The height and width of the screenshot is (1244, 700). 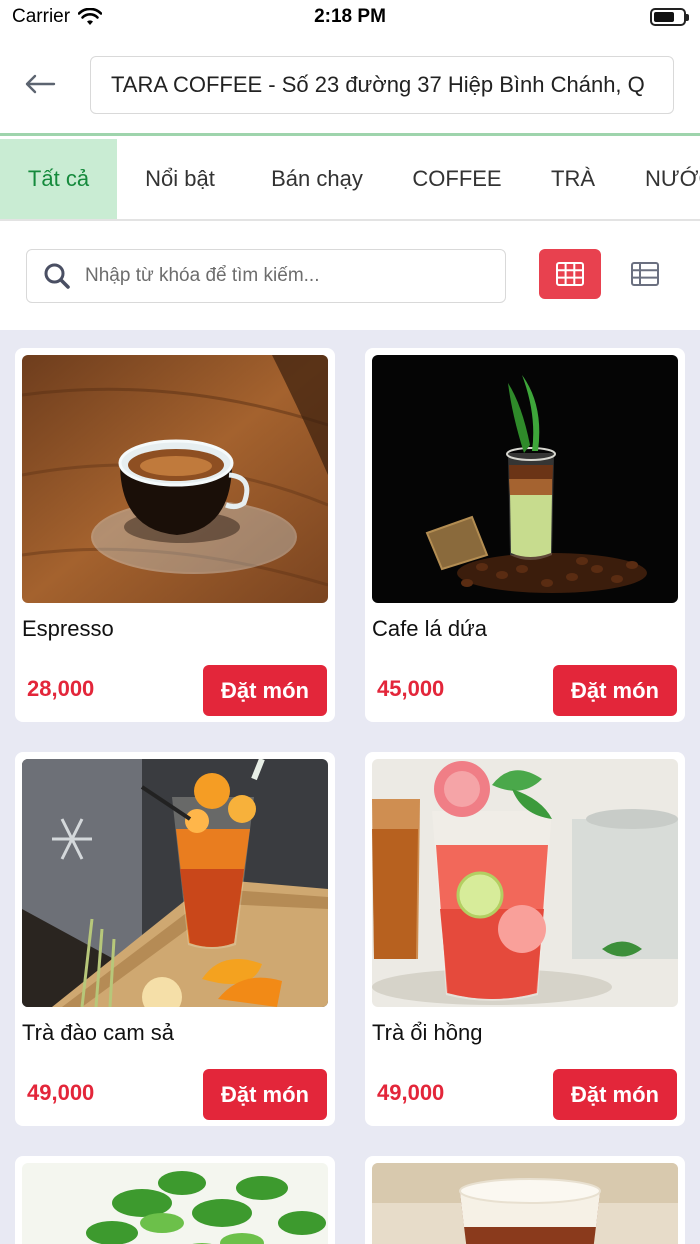 What do you see at coordinates (457, 179) in the screenshot?
I see `tab-coffee: COFFEE` at bounding box center [457, 179].